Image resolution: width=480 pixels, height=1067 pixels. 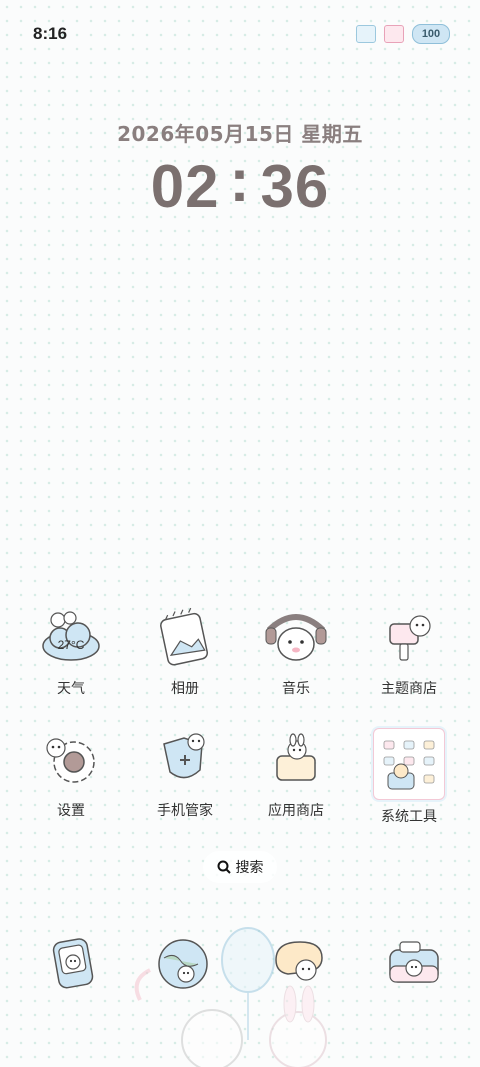 I want to click on theme-store-icon, so click(x=409, y=639).